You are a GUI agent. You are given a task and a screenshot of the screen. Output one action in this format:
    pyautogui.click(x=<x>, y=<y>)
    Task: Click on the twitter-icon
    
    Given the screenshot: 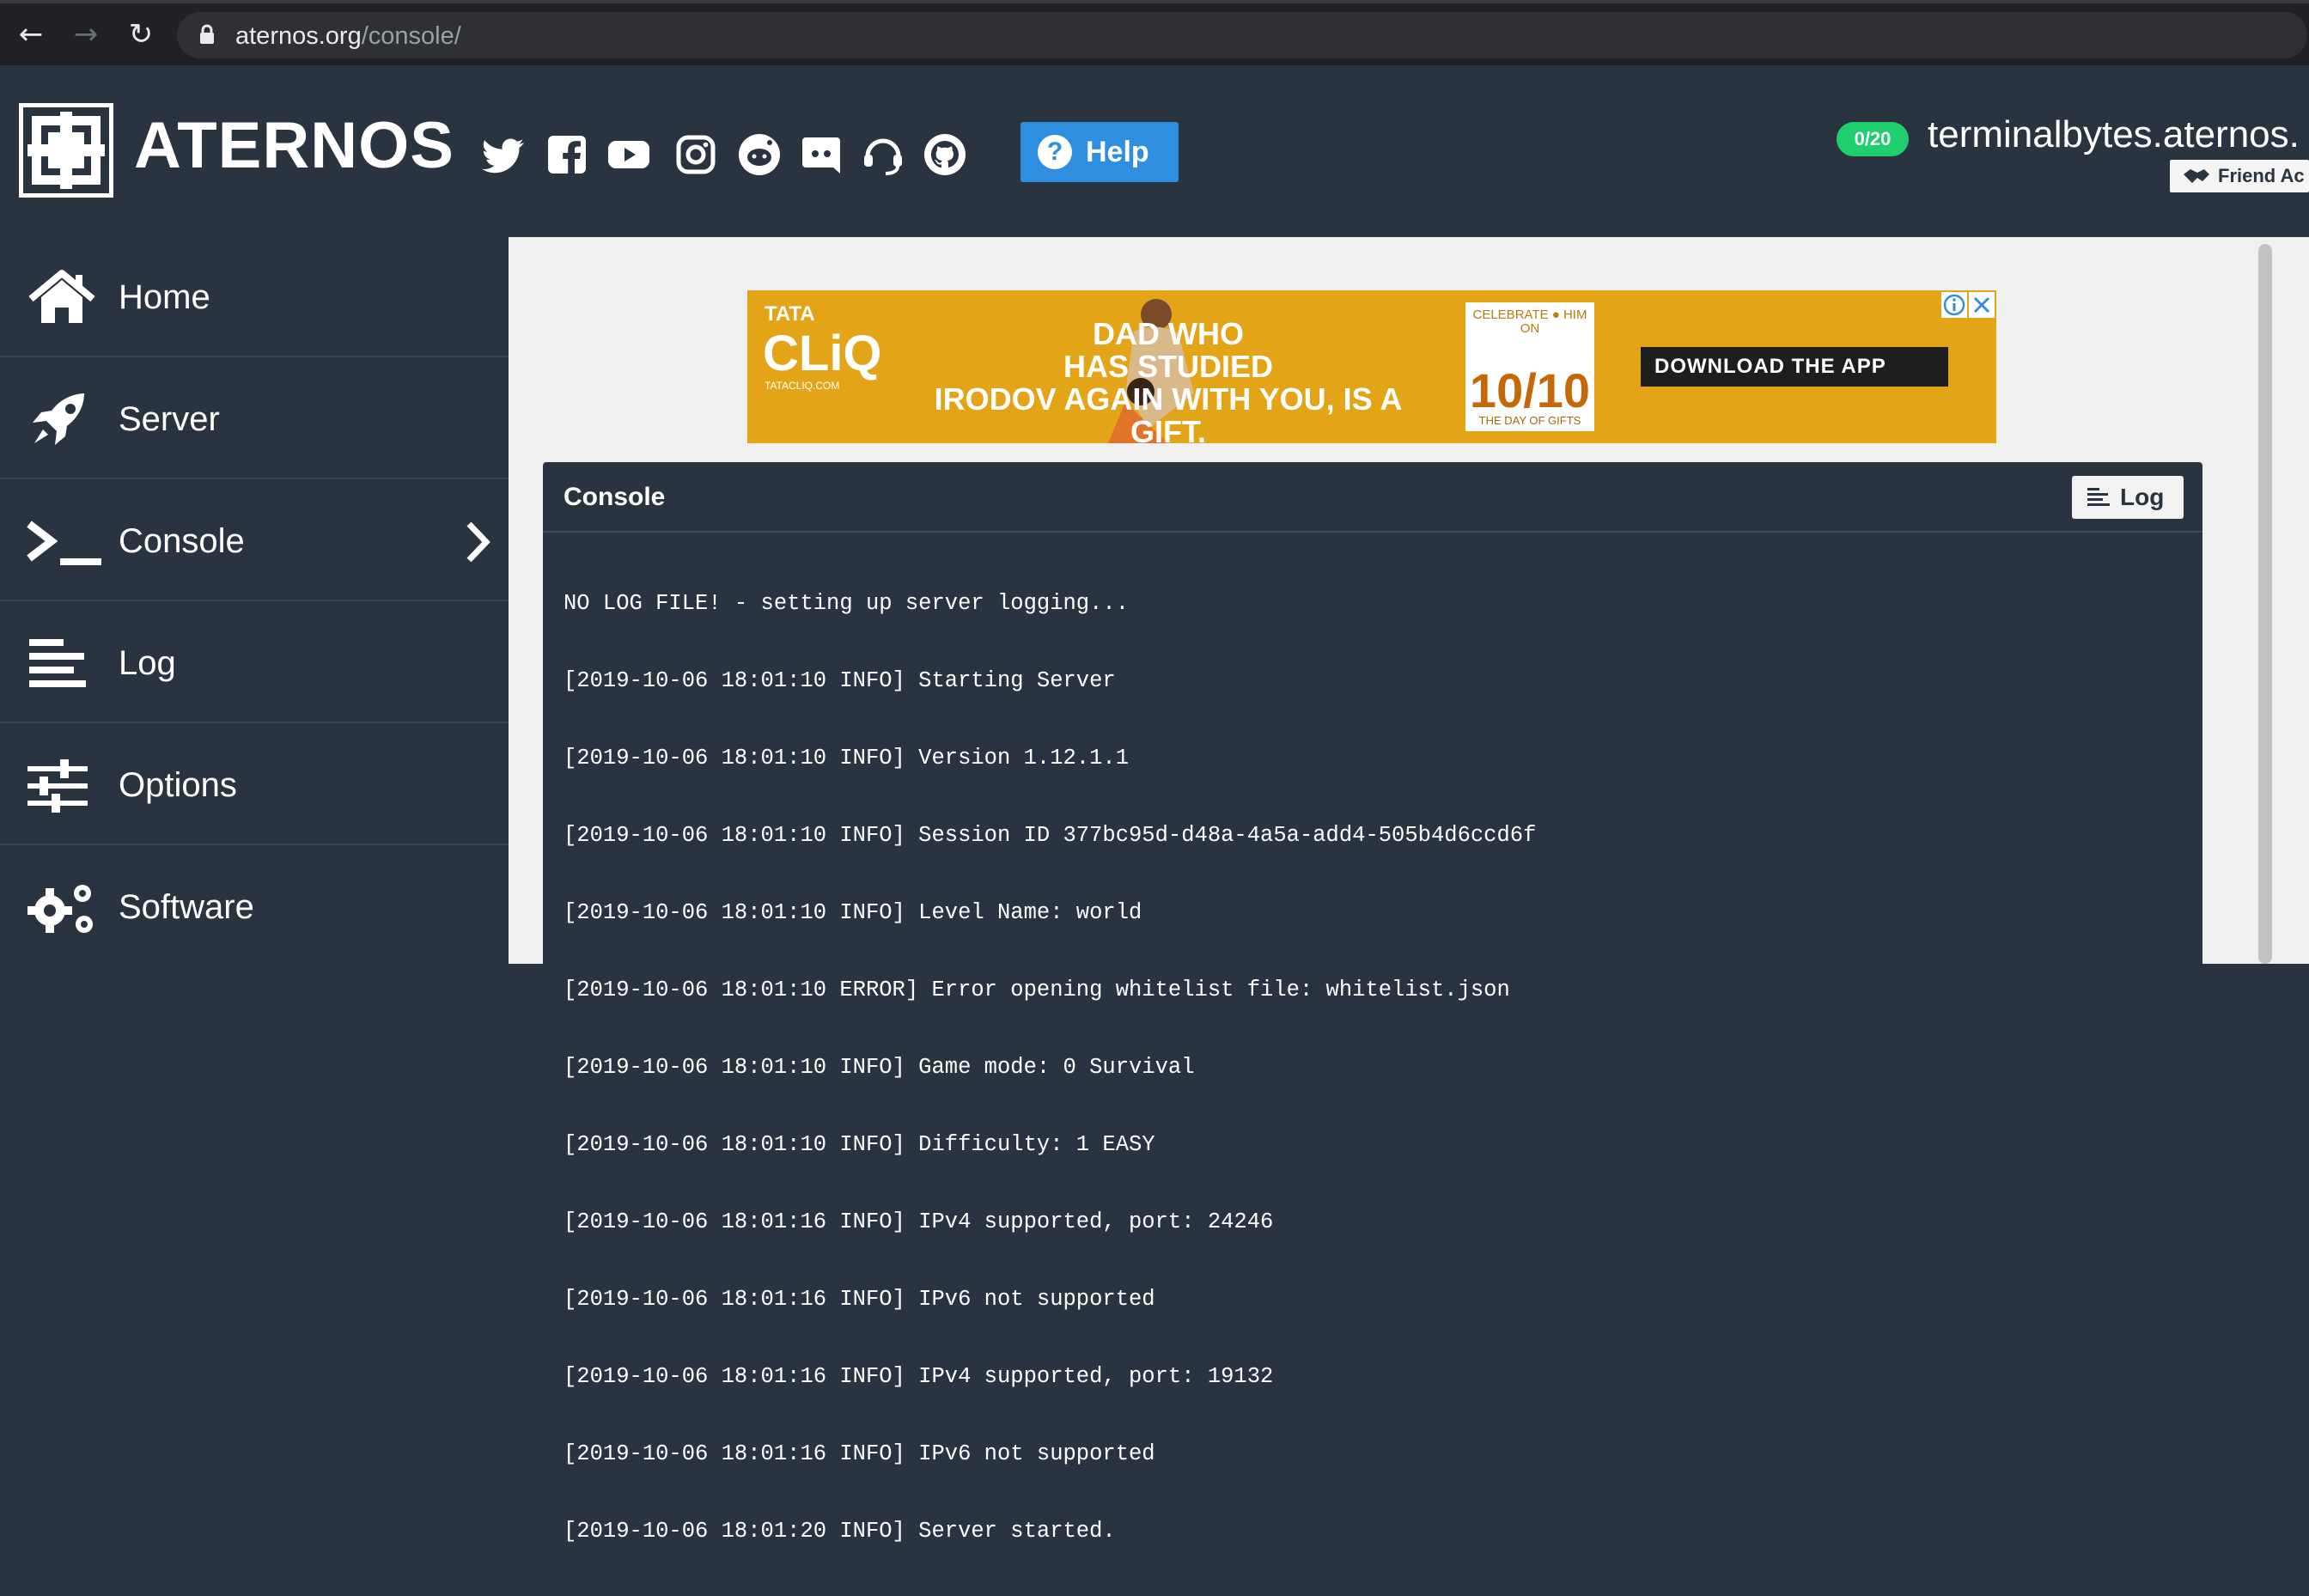 What is the action you would take?
    pyautogui.click(x=505, y=155)
    